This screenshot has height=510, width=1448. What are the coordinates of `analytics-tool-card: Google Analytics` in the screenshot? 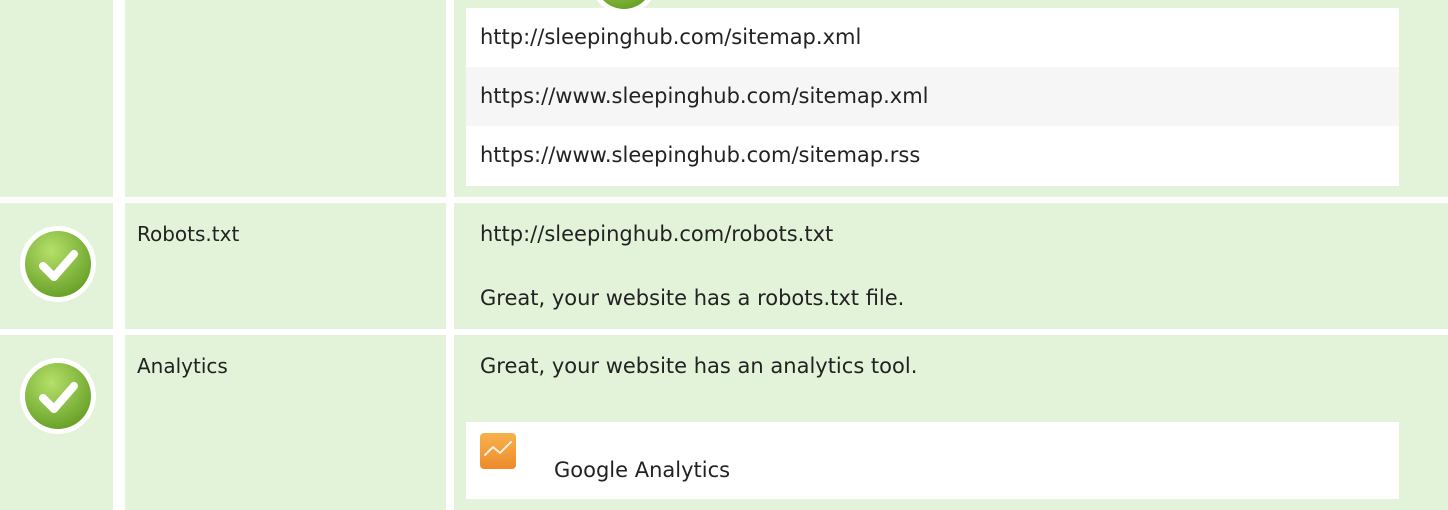 It's located at (932, 460).